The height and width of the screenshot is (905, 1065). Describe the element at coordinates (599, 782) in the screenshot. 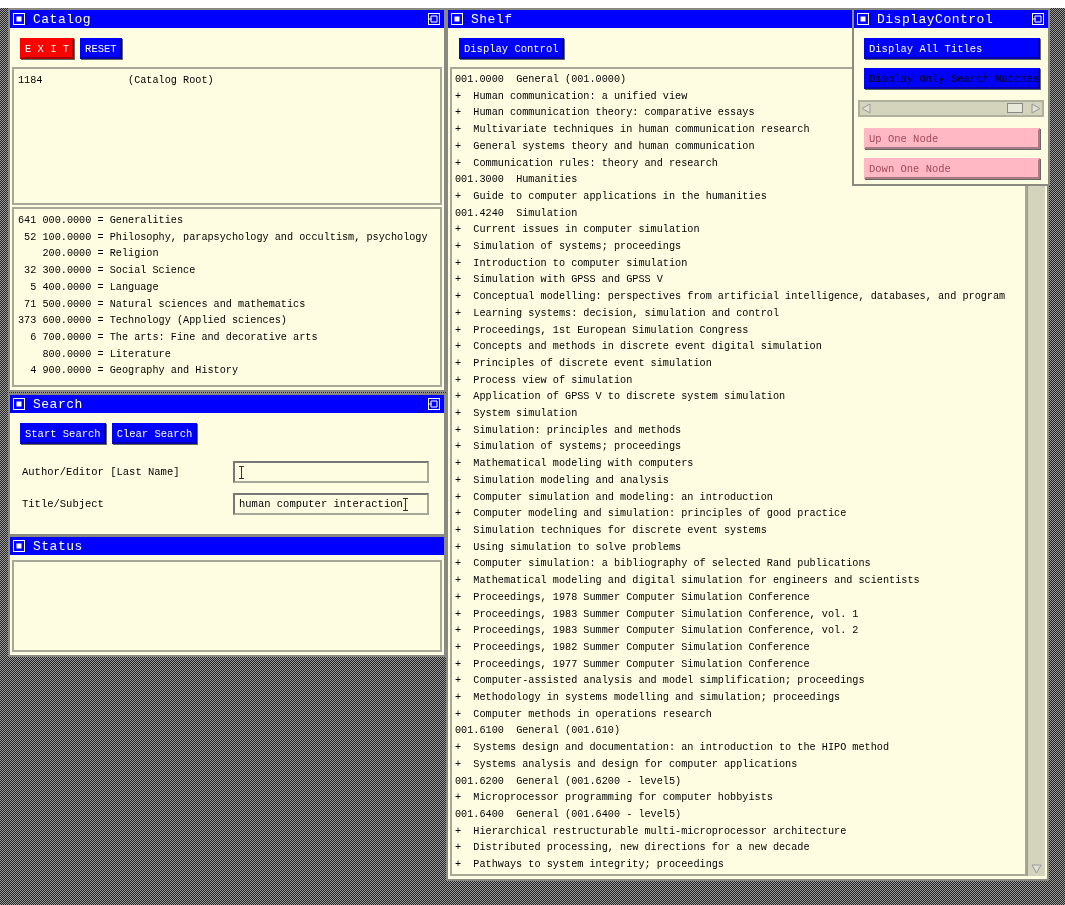

I see `class-heading: General (001.6200 - level5)` at that location.